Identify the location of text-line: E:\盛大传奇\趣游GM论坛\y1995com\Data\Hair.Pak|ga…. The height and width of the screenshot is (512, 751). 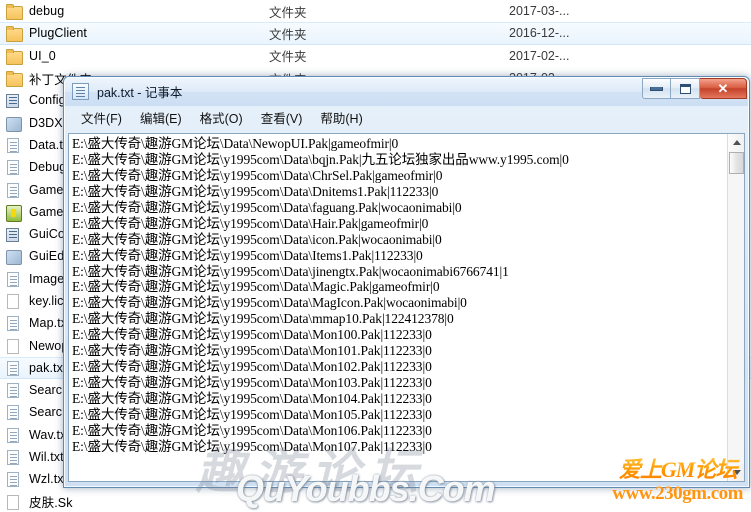
(250, 223).